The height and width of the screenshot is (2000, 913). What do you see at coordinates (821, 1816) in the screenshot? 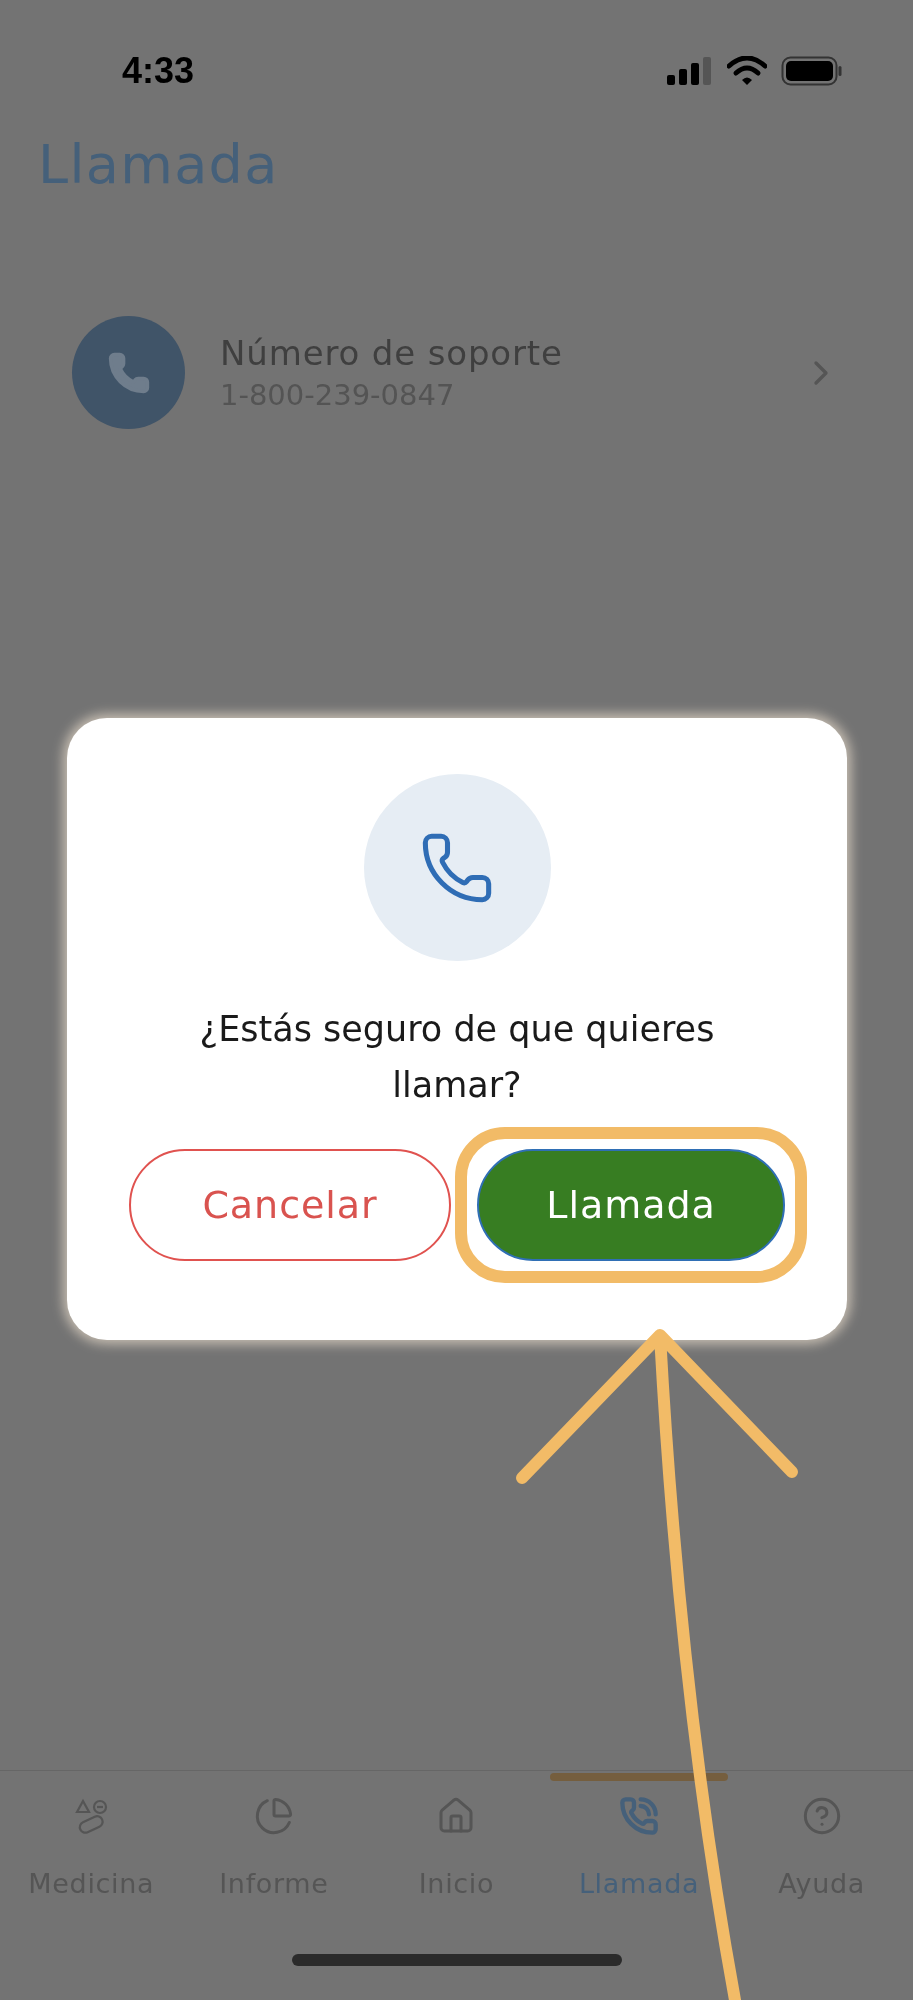
I see `help-icon` at bounding box center [821, 1816].